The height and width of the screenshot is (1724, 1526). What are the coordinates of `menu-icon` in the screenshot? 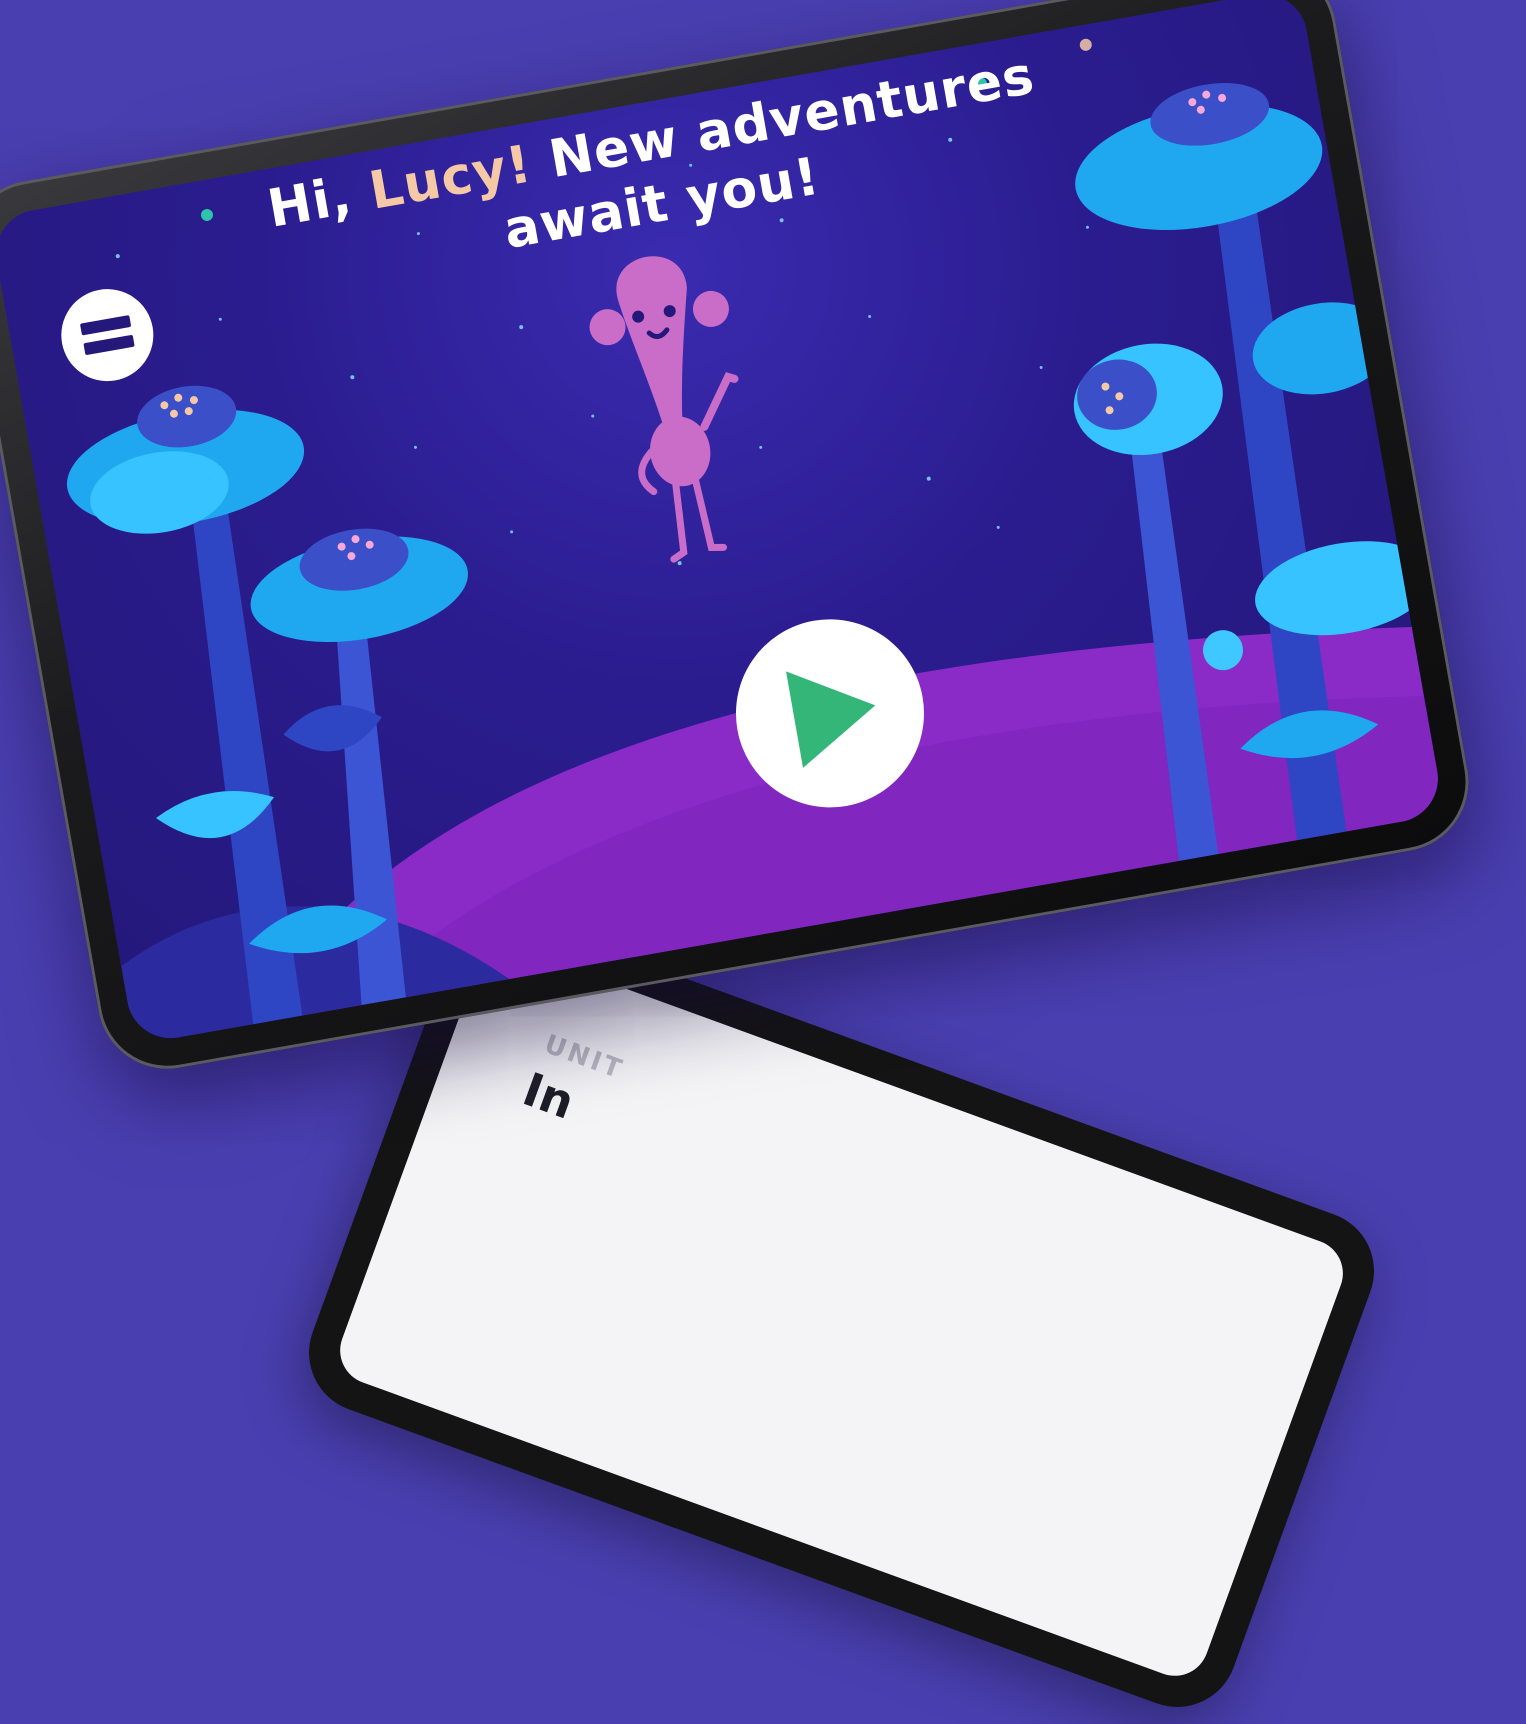 It's located at (107, 335).